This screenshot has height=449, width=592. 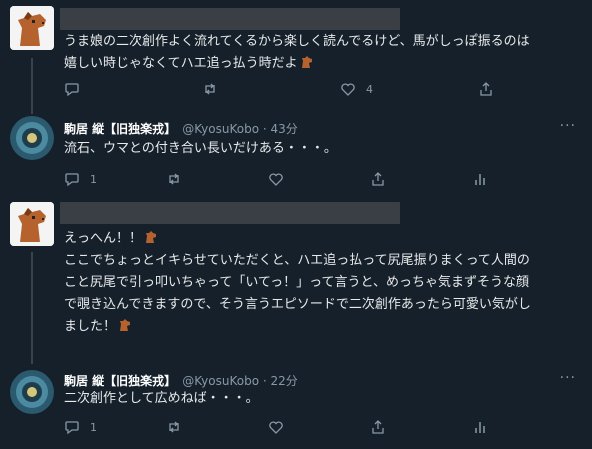 What do you see at coordinates (297, 282) in the screenshot?
I see `tweet-text-line: こと尻尾で引っ叩いちゃって「いてっ！」って言うと、めっちゃ気まずそうな顔` at bounding box center [297, 282].